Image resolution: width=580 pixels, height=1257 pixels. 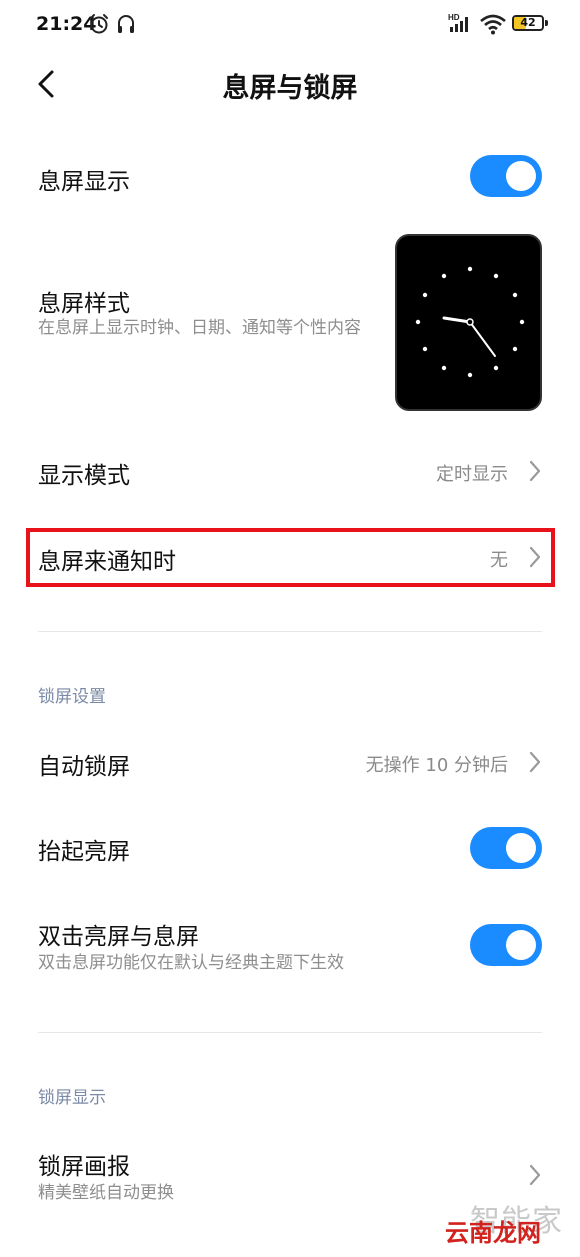 I want to click on aod-style-title: 息屏样式, so click(x=84, y=304).